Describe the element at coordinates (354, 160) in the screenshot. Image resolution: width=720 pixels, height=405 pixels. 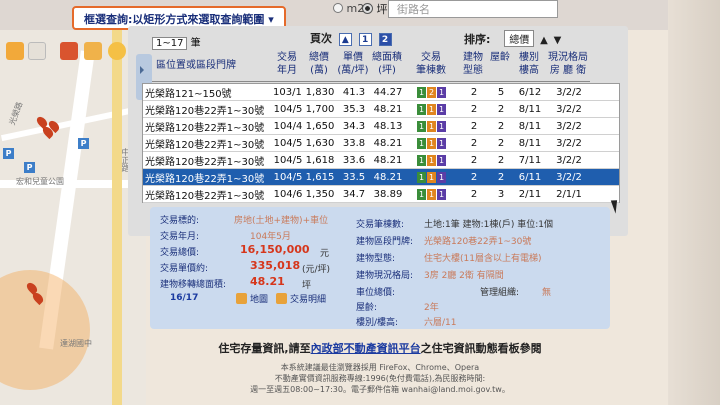
I see `table-cell: 33.6` at that location.